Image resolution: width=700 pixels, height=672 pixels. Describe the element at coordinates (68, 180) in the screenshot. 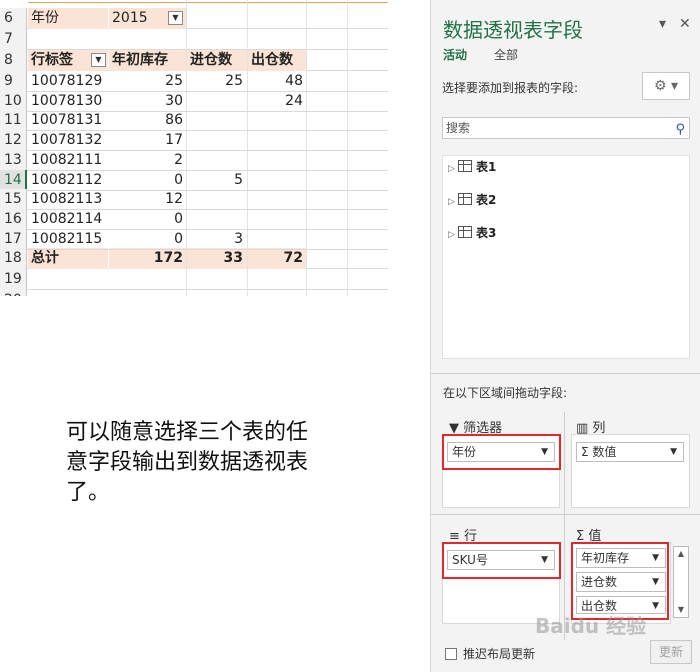

I see `row-label-cell: 10082112` at that location.